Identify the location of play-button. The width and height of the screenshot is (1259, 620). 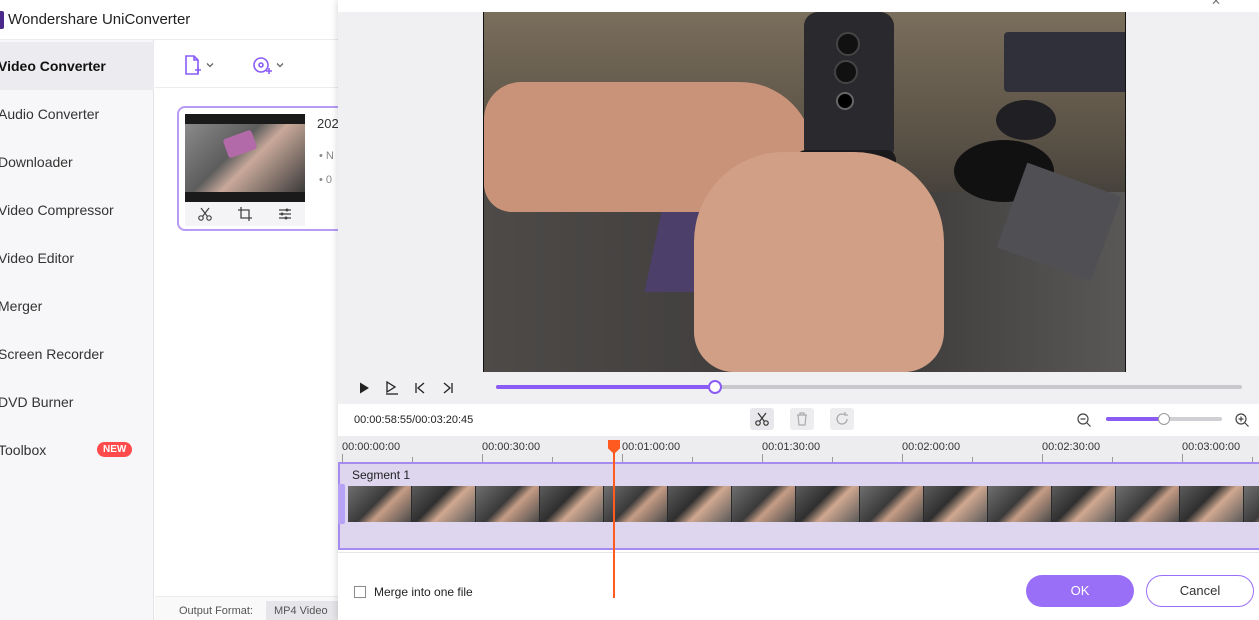
(364, 388).